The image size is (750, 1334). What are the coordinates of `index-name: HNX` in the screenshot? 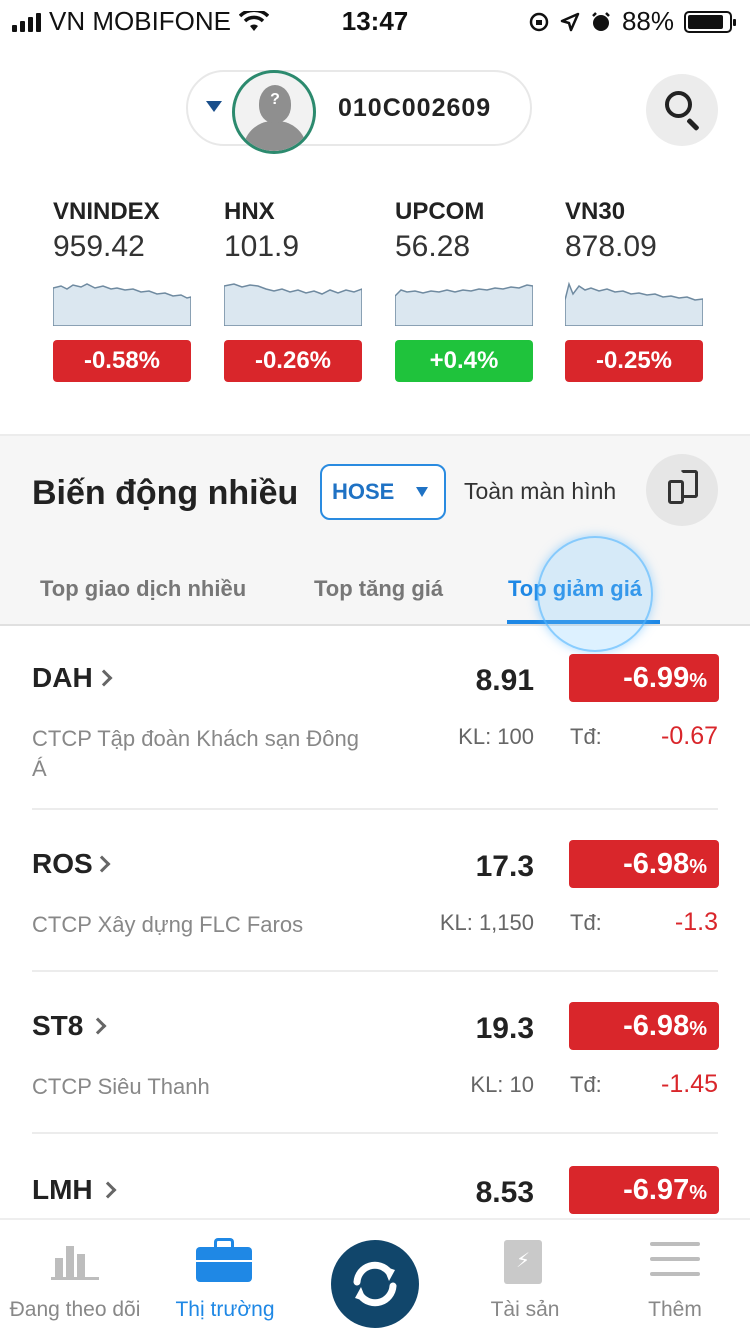 It's located at (249, 211).